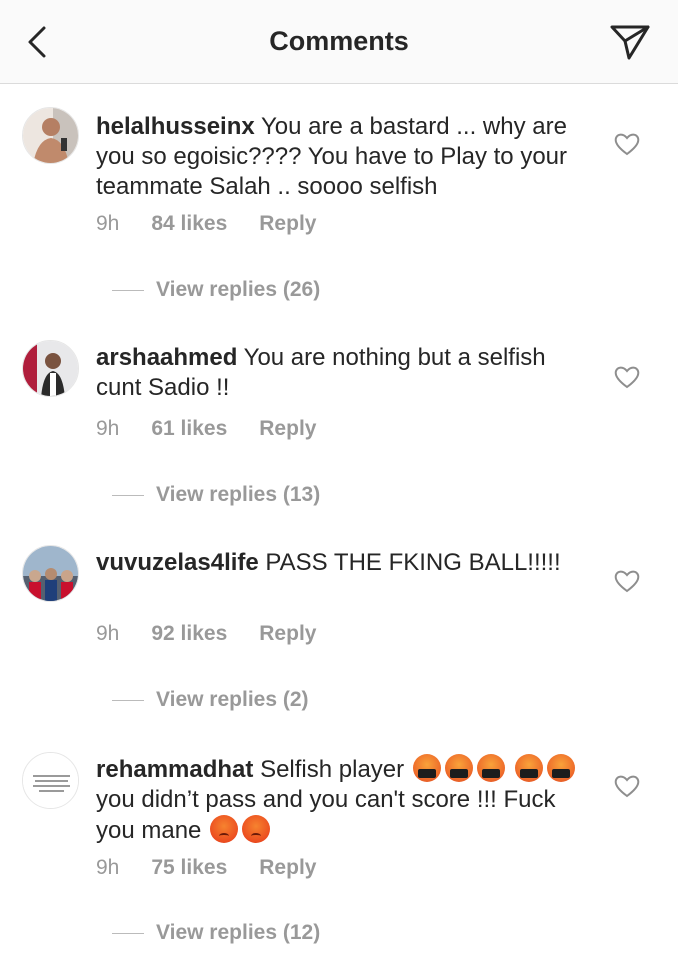  I want to click on comment-meta: 9h 84 likes Reply, so click(206, 224).